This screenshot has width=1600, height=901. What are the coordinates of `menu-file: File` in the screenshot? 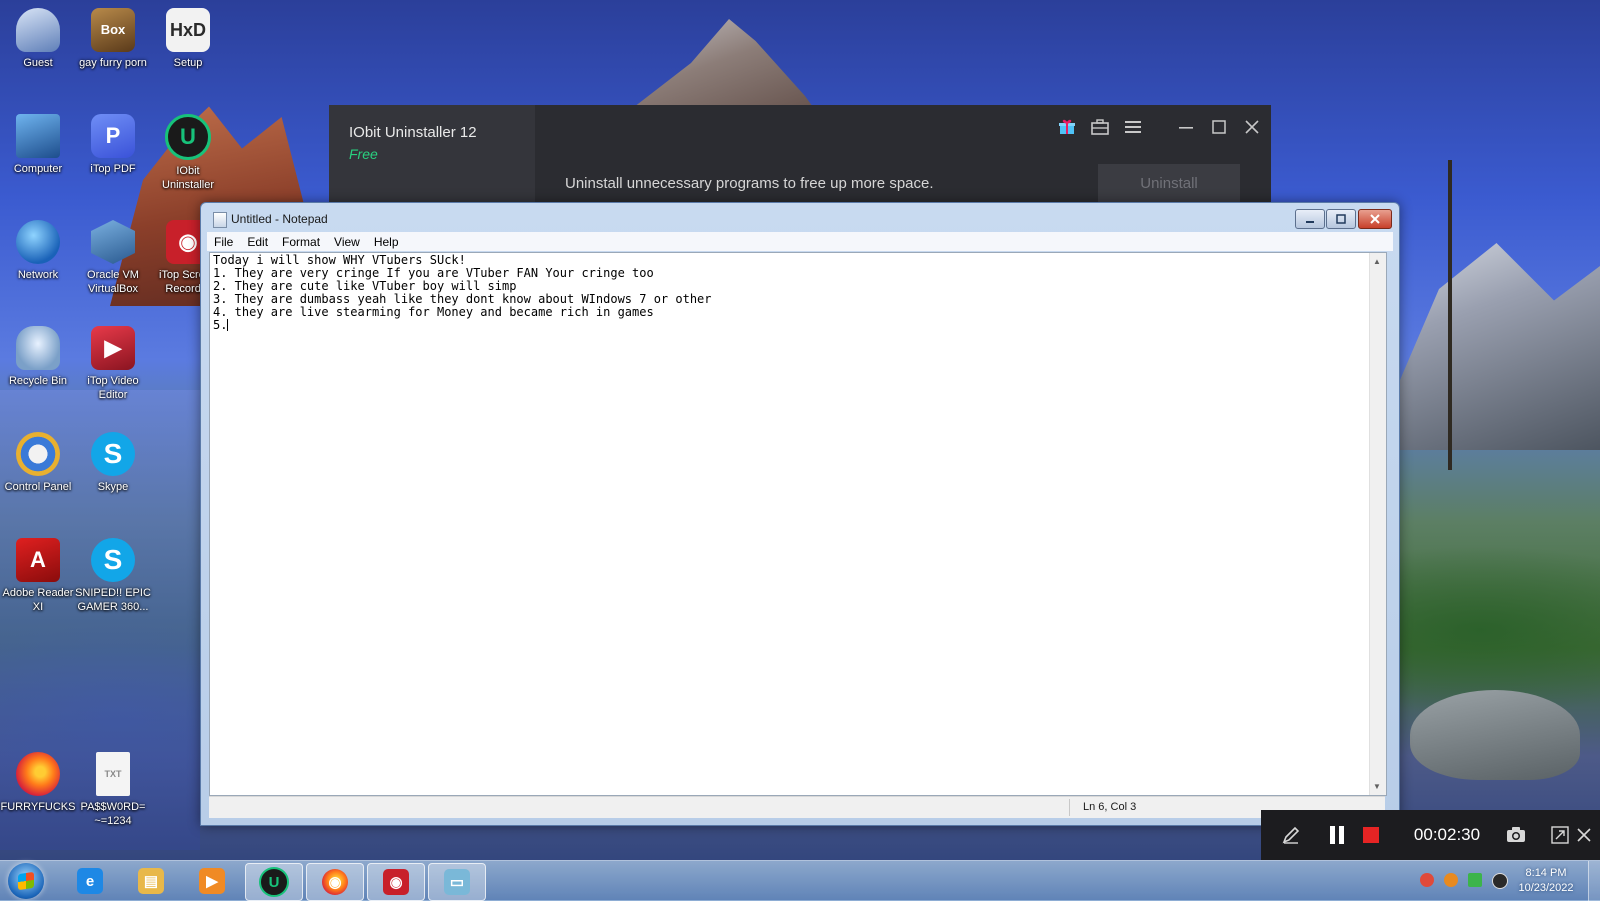 It's located at (223, 242).